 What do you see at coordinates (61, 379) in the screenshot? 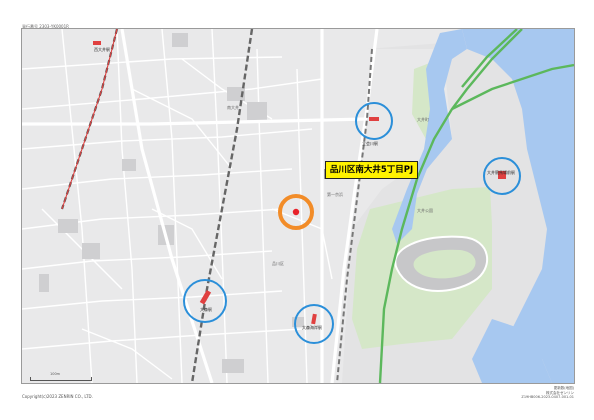
I see `scale-bar` at bounding box center [61, 379].